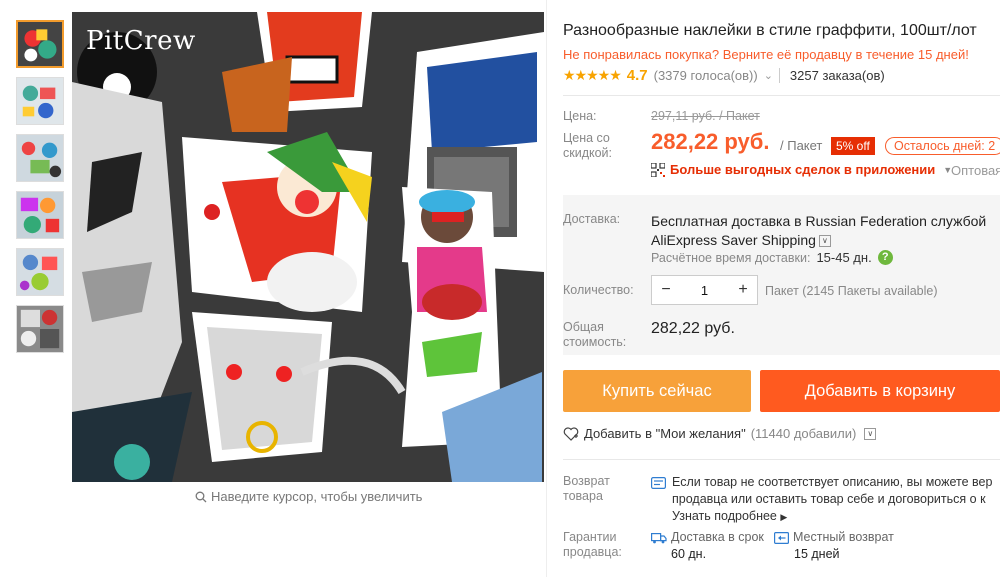  What do you see at coordinates (141, 41) in the screenshot?
I see `brand-logo: PitCrew` at bounding box center [141, 41].